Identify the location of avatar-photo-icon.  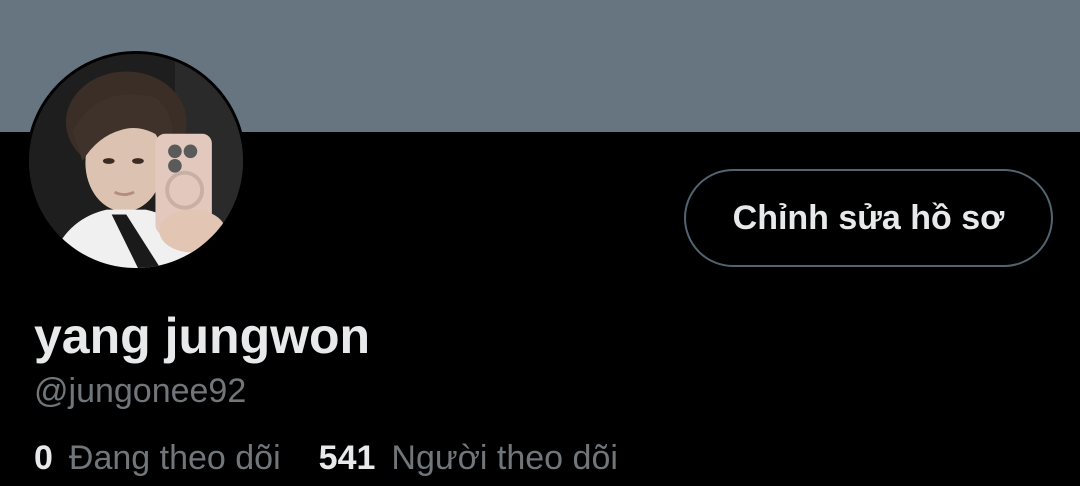
(136, 161).